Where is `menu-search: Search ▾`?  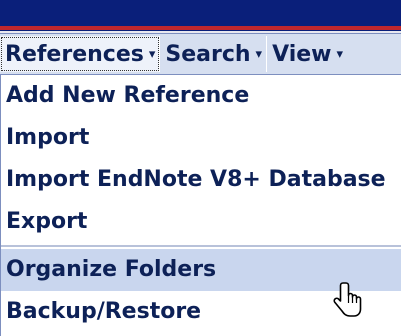
menu-search: Search ▾ is located at coordinates (214, 54).